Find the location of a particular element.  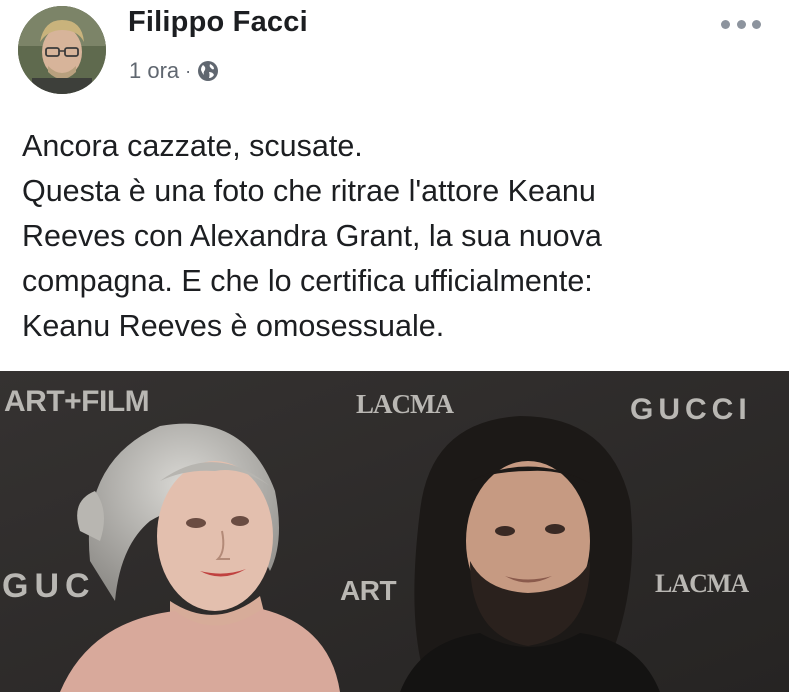

author-avatar is located at coordinates (62, 50).